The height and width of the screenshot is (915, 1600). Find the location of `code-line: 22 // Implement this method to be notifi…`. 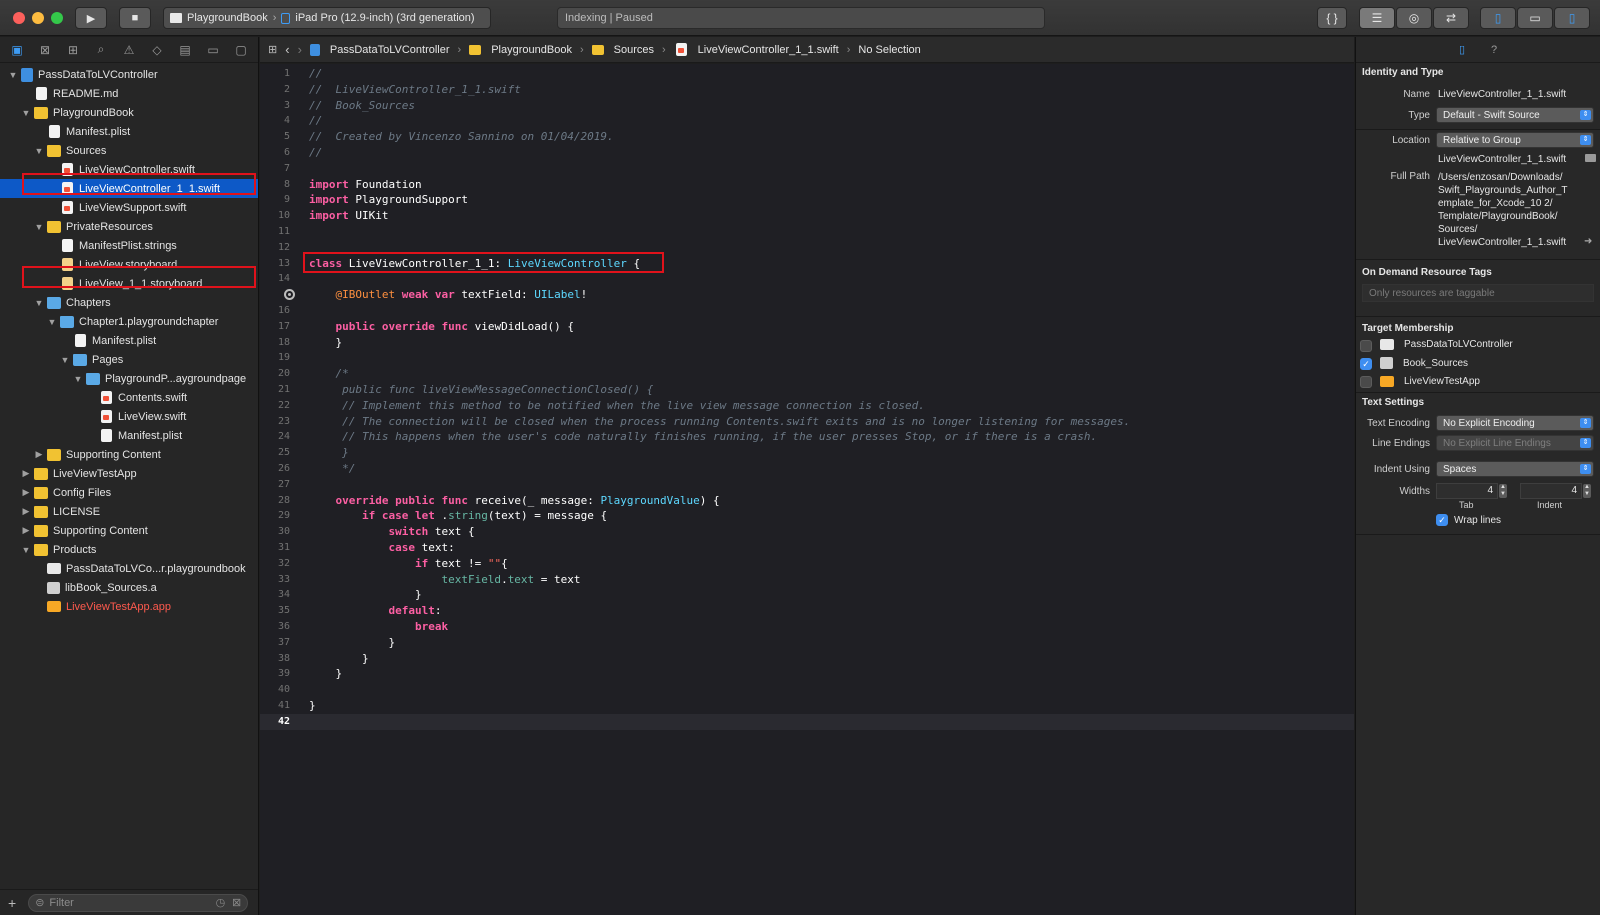

code-line: 22 // Implement this method to be notifi… is located at coordinates (807, 406).